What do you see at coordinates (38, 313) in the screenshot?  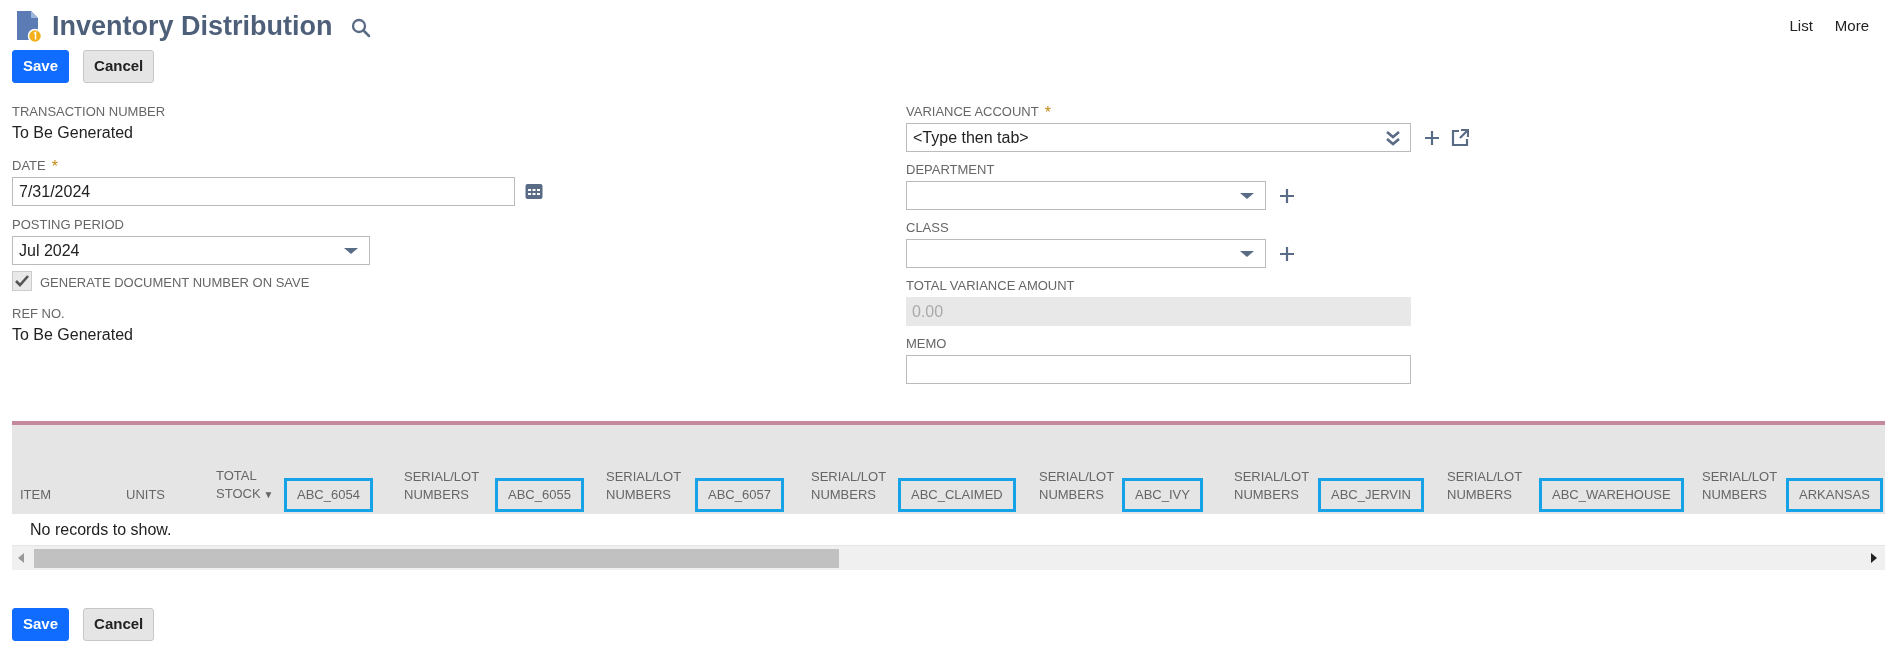 I see `field-label: REF NO.` at bounding box center [38, 313].